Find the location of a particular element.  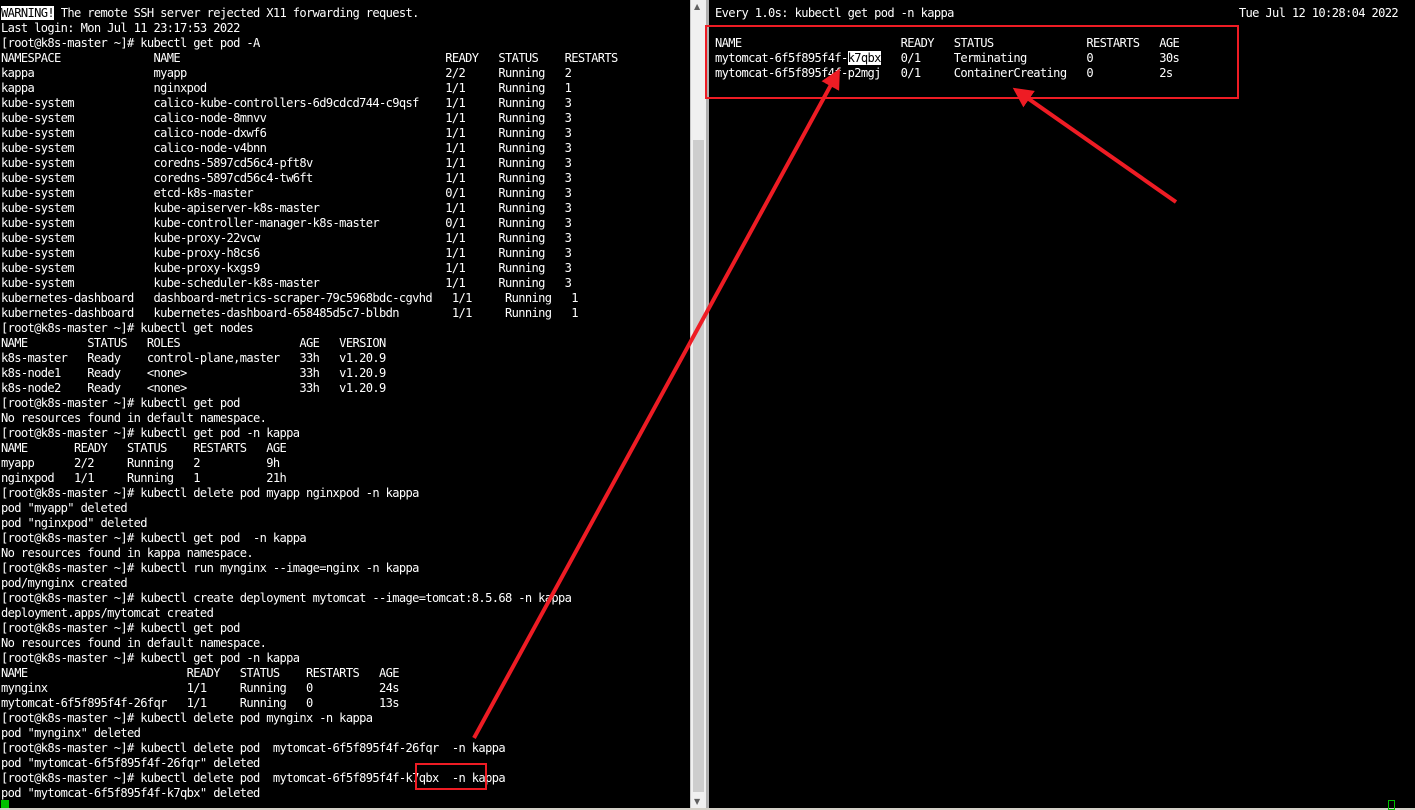

terminal-line: NAME STATUS ROLES AGE VERSION is located at coordinates (193, 343).